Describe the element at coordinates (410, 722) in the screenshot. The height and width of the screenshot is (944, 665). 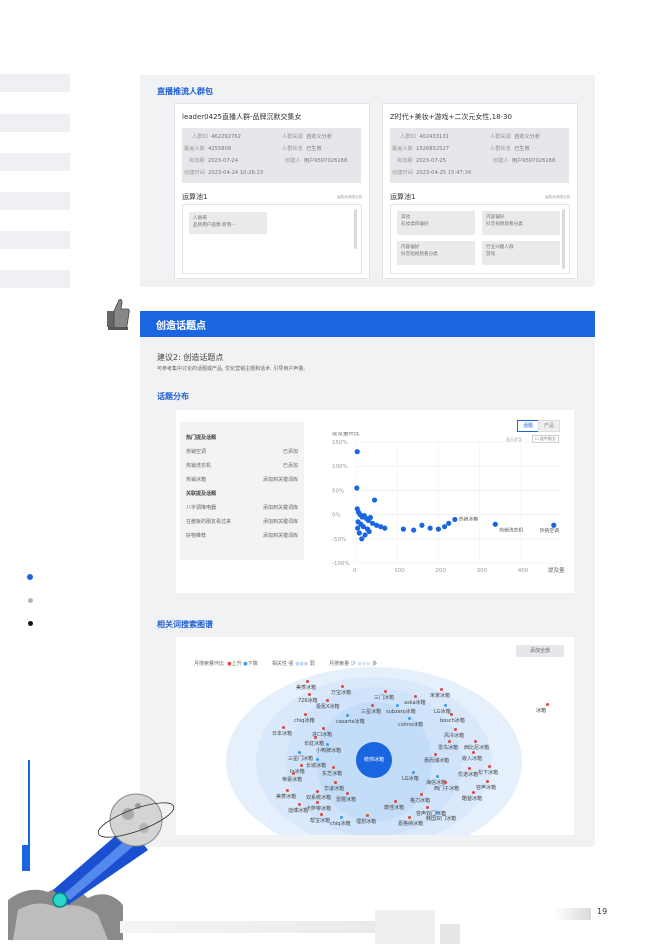
I see `keyword-node: colmo冰箱` at that location.